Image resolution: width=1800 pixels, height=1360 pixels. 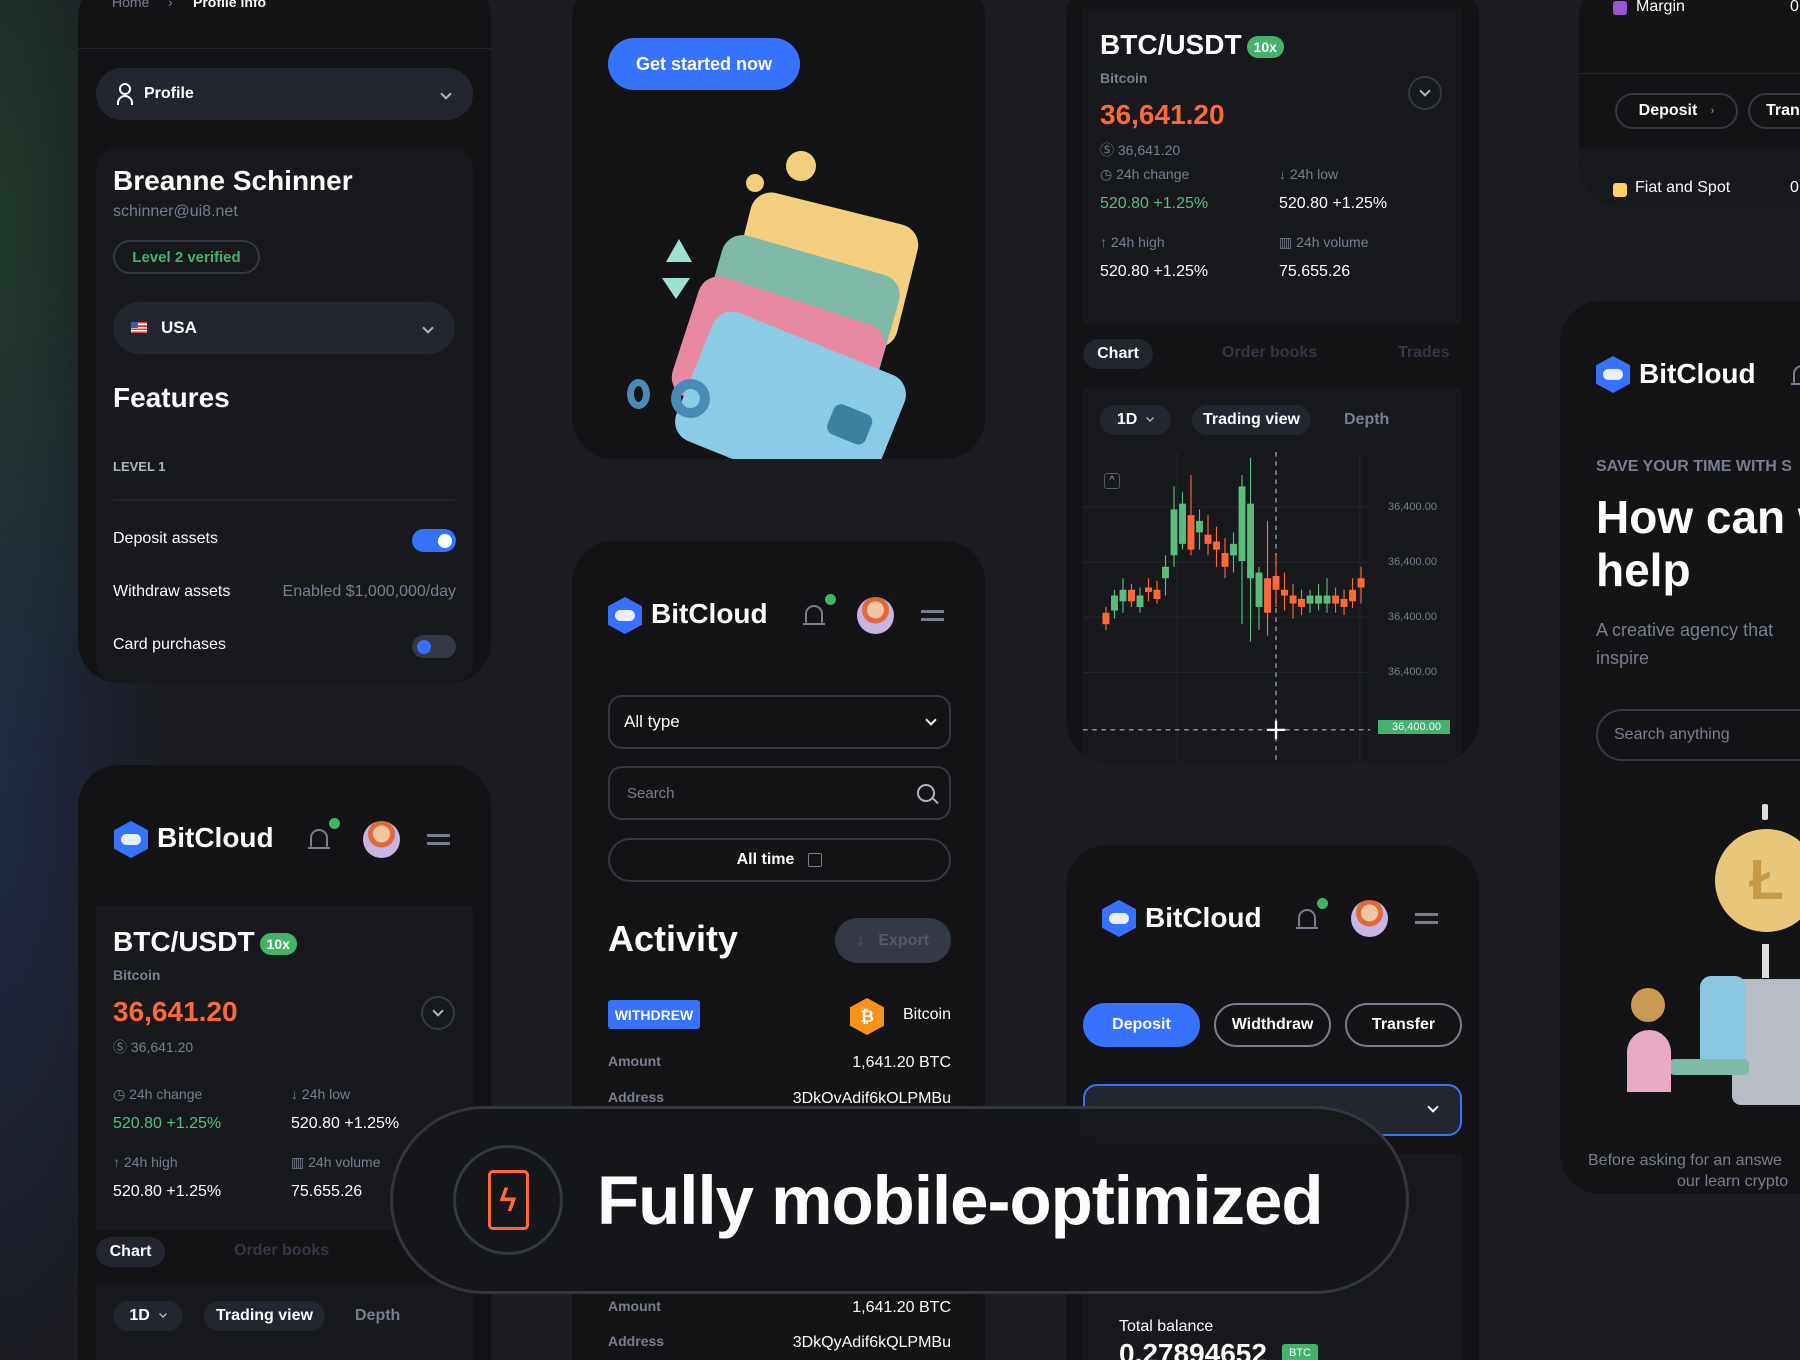 I want to click on search-placeholder: Search anything, so click(x=1672, y=734).